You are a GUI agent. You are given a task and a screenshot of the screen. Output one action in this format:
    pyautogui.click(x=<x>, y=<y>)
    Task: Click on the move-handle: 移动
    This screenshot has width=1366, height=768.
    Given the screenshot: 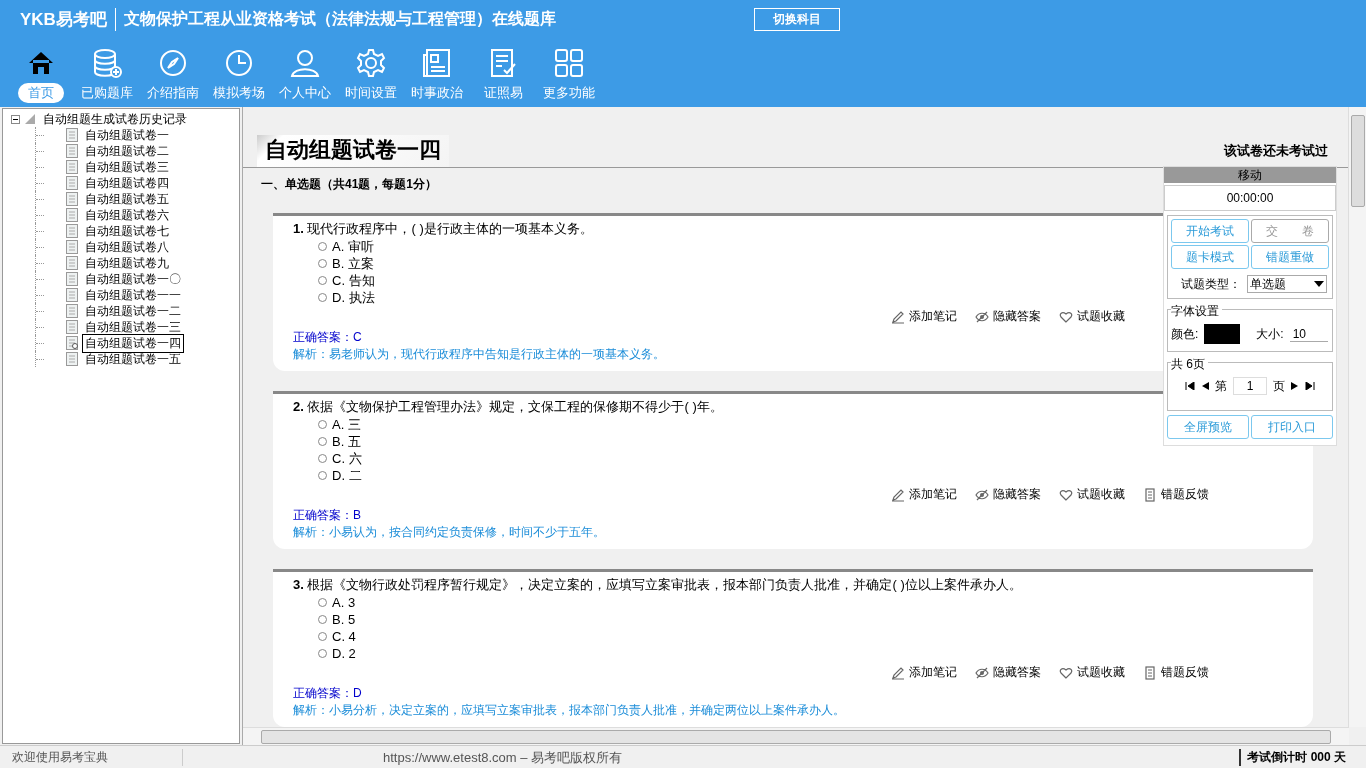 What is the action you would take?
    pyautogui.click(x=1250, y=175)
    